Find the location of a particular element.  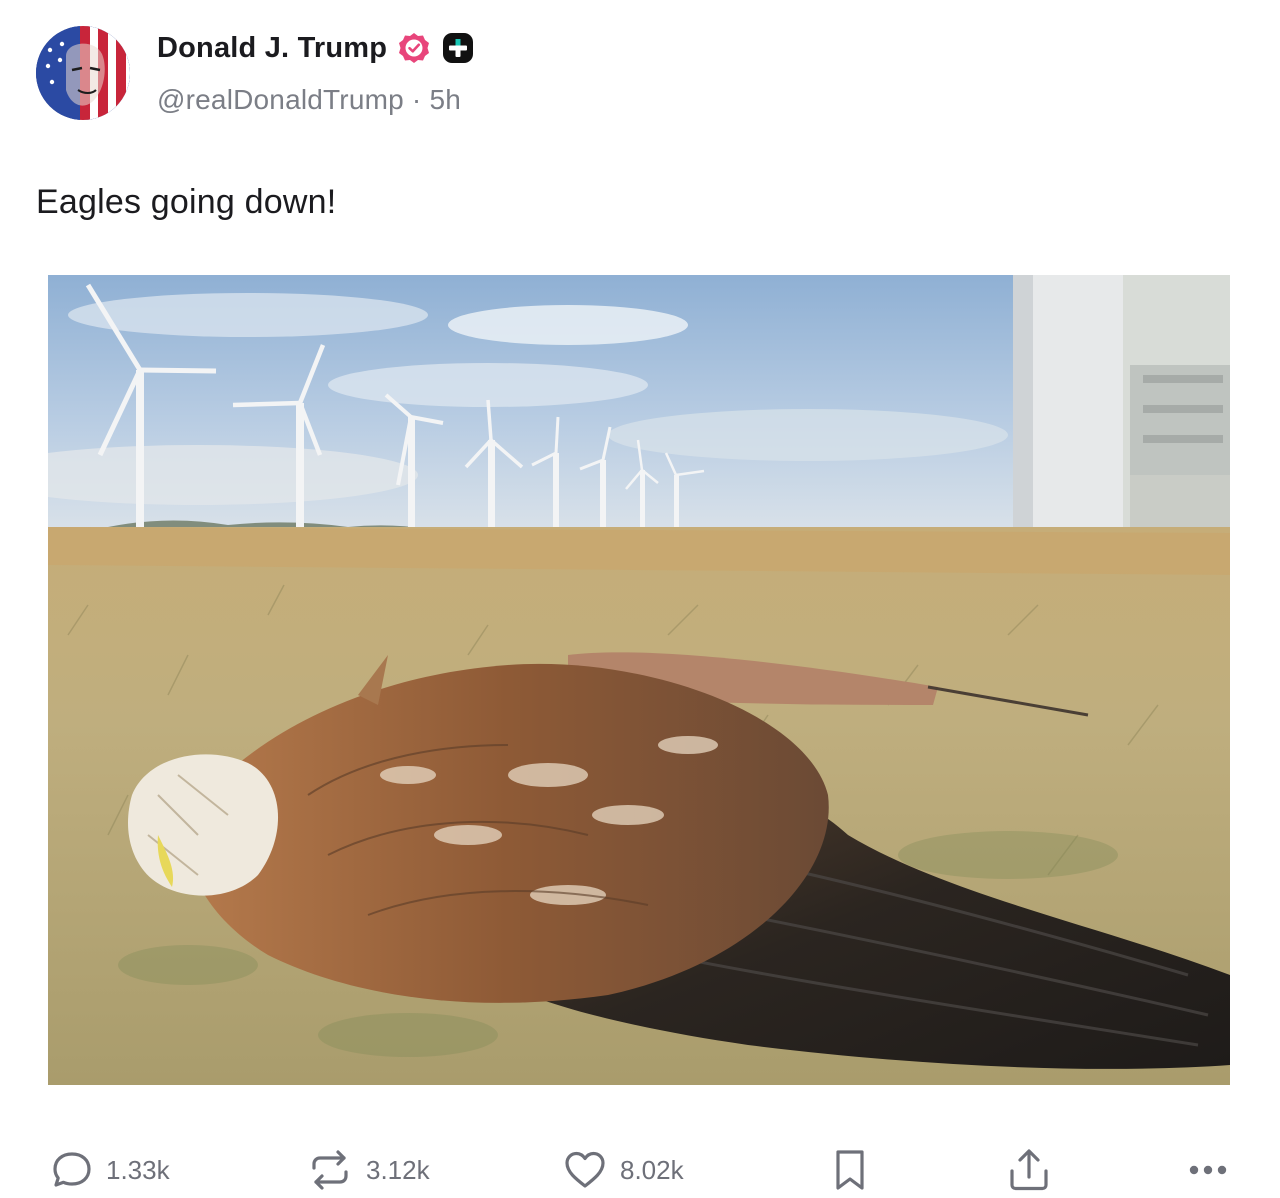

like-button: 8.02k is located at coordinates (623, 1170).